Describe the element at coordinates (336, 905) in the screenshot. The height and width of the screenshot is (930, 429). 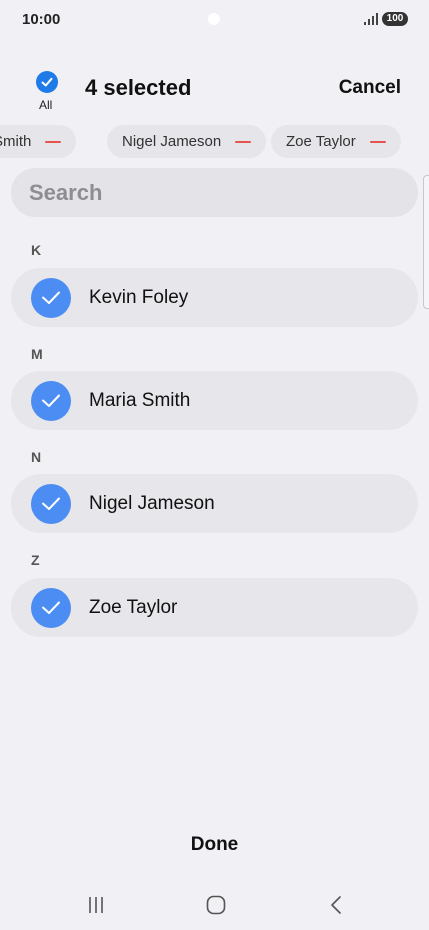
I see `back-icon` at that location.